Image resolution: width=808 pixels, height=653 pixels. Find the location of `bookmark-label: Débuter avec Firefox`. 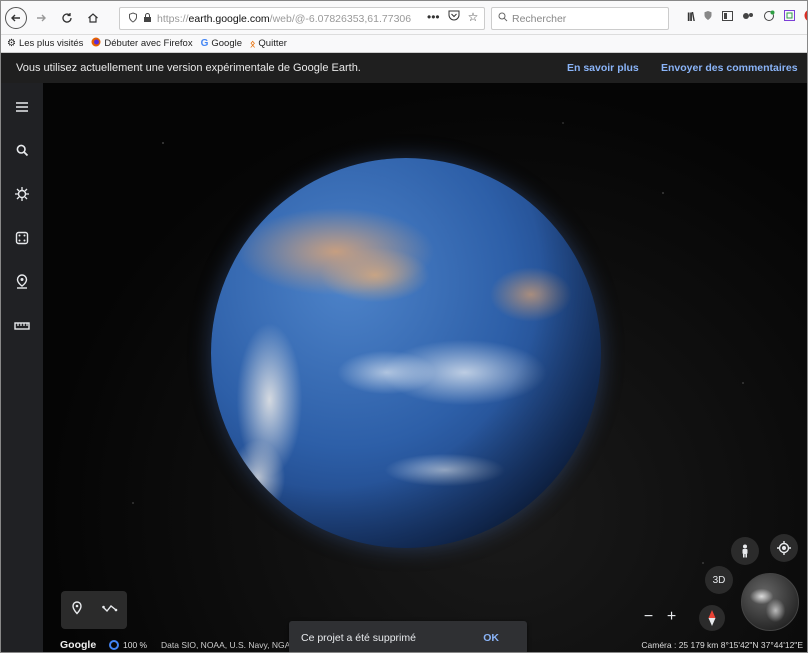

bookmark-label: Débuter avec Firefox is located at coordinates (148, 43).